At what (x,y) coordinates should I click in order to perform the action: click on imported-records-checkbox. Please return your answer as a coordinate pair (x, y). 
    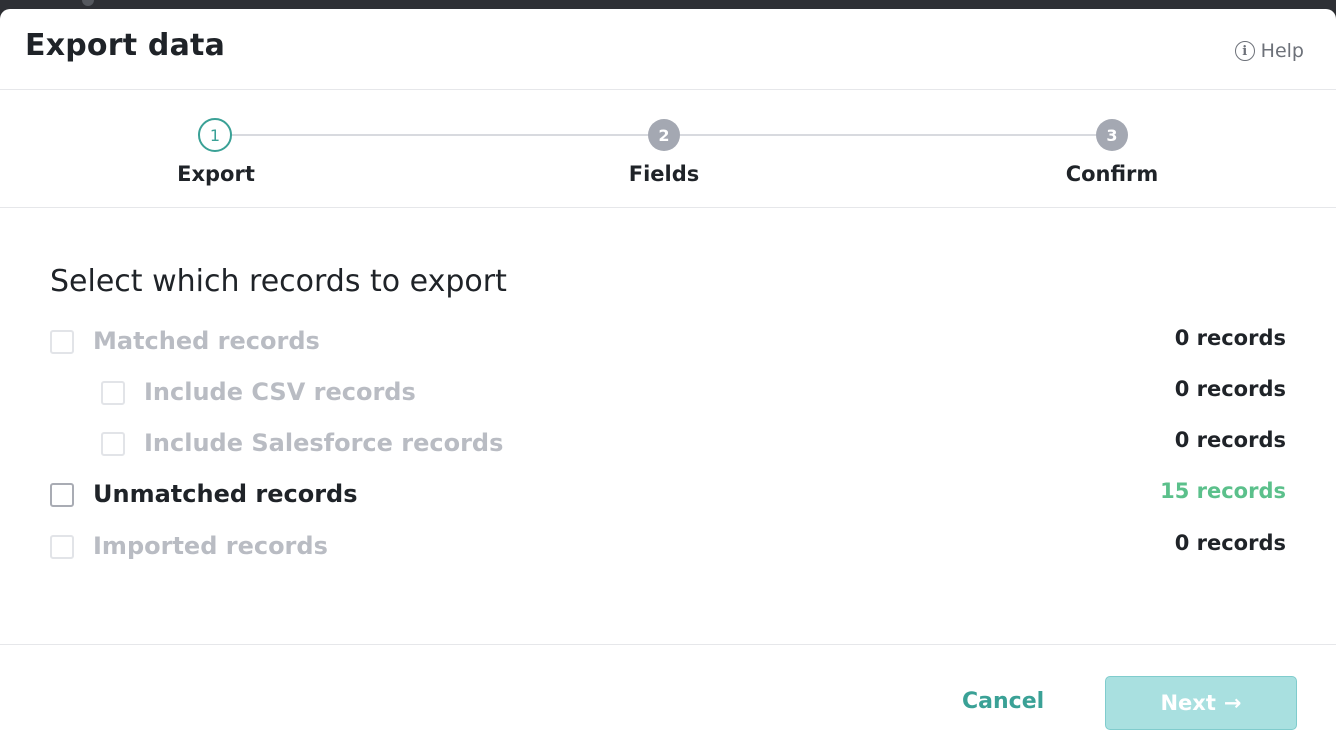
    Looking at the image, I should click on (62, 547).